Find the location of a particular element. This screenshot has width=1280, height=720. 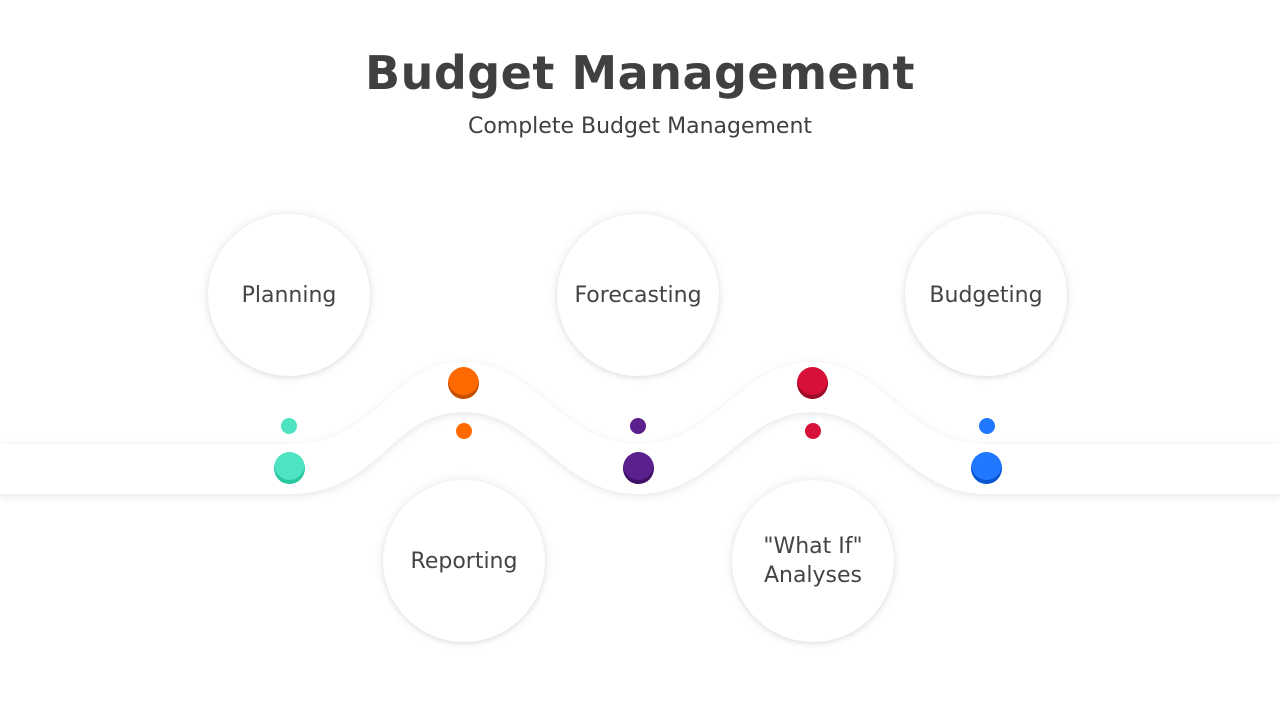

step-circle-budgeting: Budgeting is located at coordinates (986, 295).